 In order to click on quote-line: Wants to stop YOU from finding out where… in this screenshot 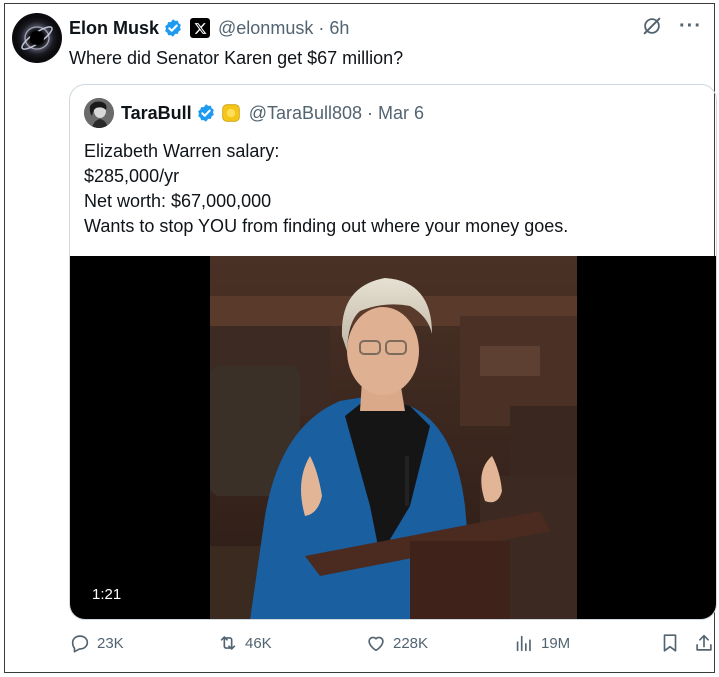, I will do `click(326, 226)`.